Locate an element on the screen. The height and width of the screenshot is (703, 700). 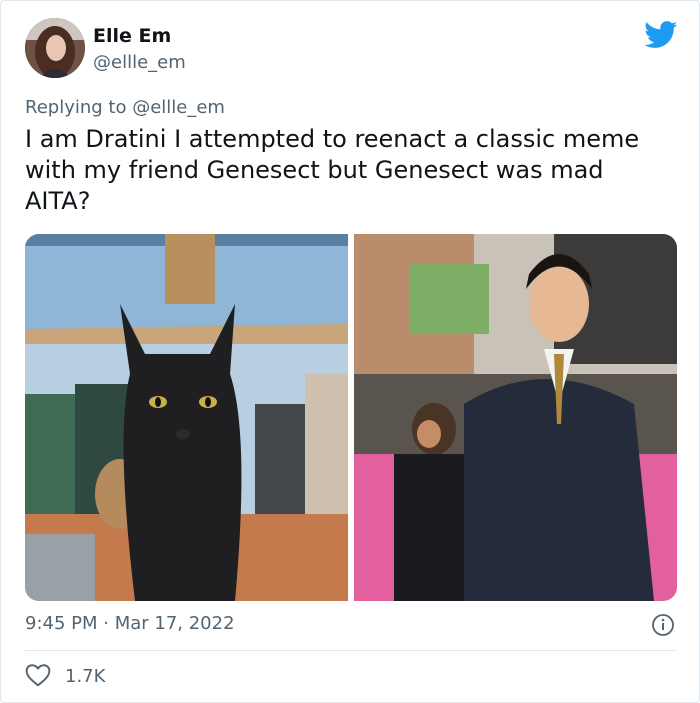
tweet-timestamp: 9:45 PM · Mar 17, 2022 is located at coordinates (130, 624).